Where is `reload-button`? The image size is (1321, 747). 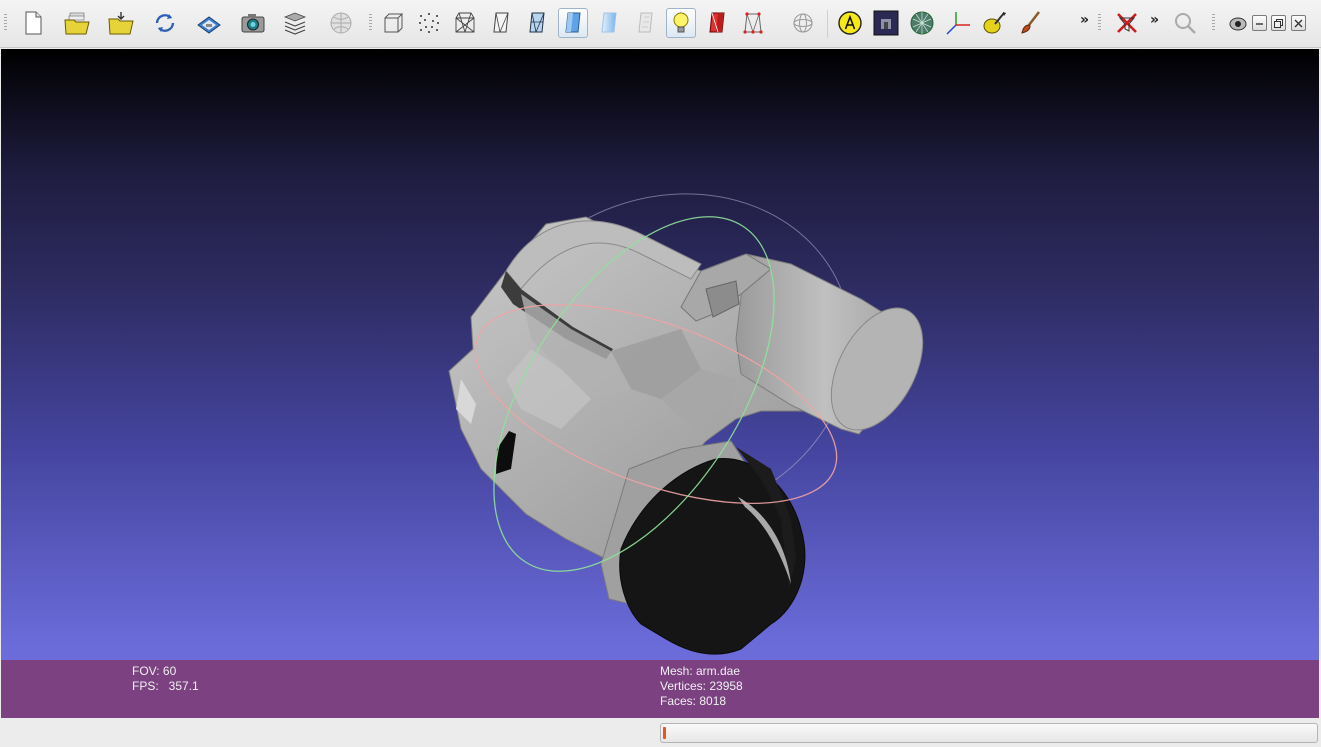 reload-button is located at coordinates (165, 23).